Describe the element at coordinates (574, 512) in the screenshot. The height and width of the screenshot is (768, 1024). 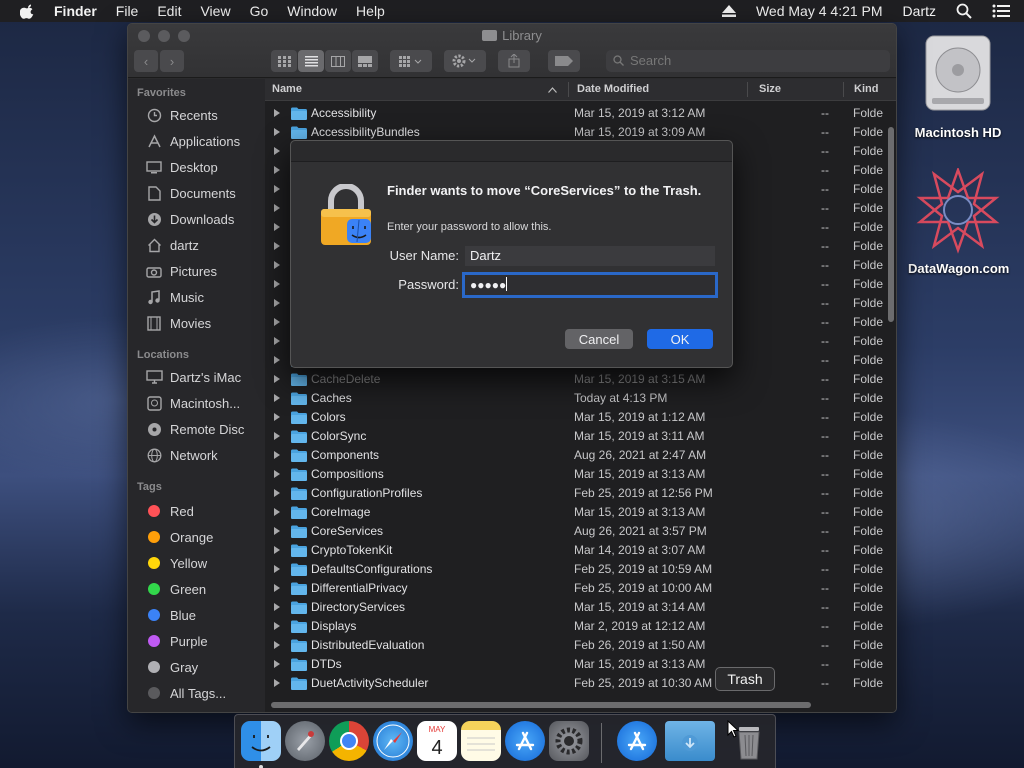
I see `table-row: CoreImage Mar 15, 2019 at 3:13 AM -- Folde` at that location.